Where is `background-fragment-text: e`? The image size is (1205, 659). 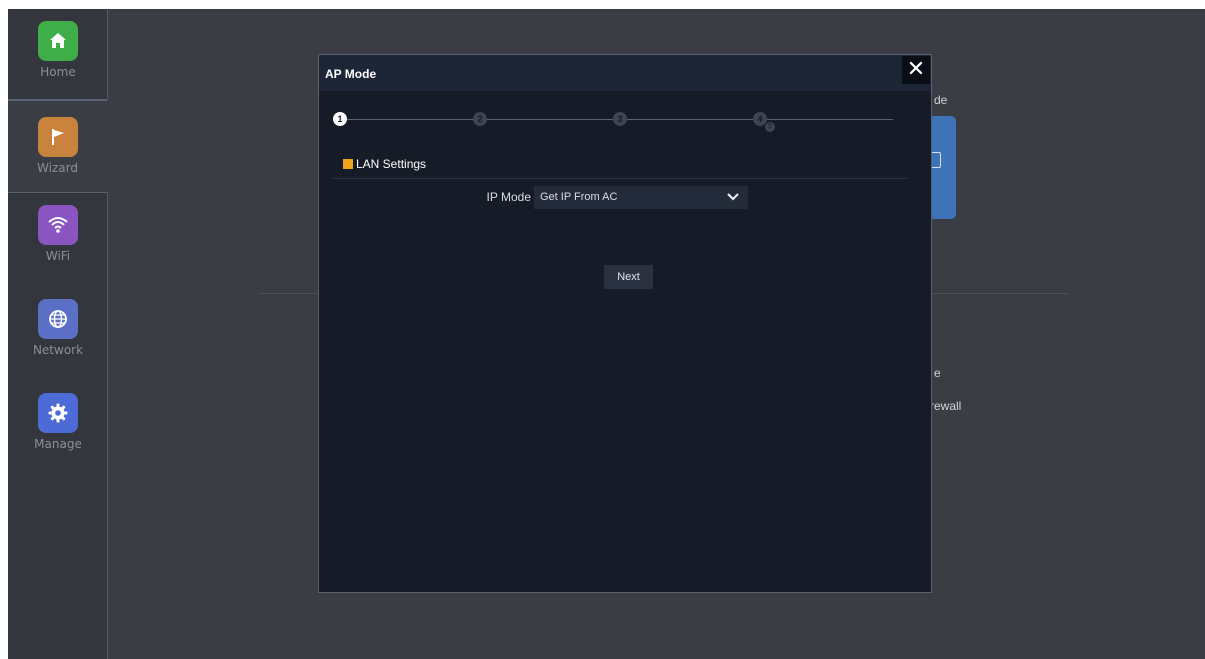
background-fragment-text: e is located at coordinates (937, 373).